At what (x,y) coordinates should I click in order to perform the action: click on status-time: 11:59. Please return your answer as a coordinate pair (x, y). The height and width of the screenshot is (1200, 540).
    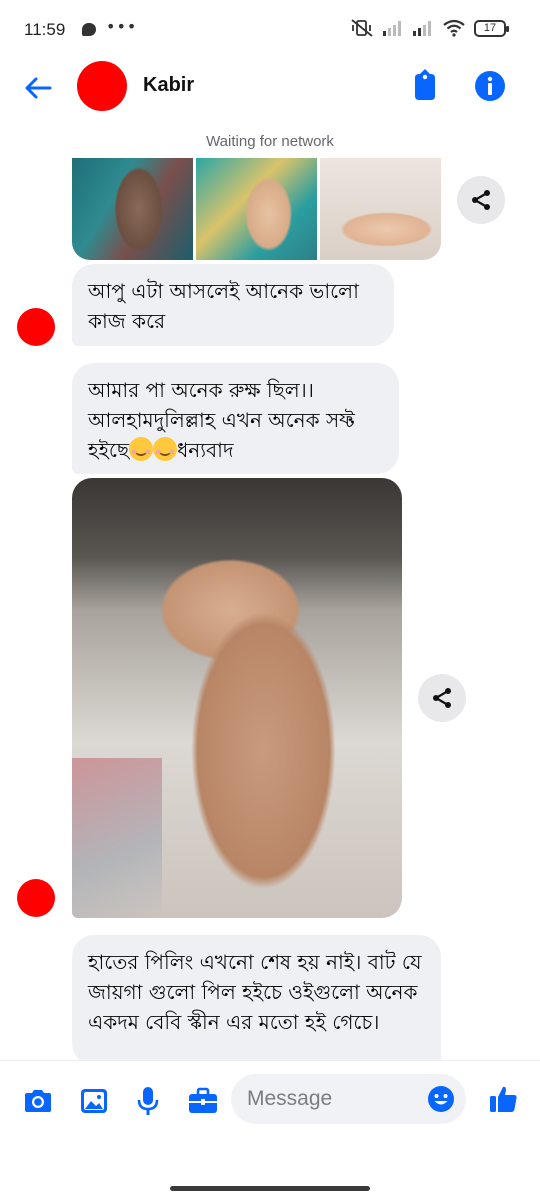
    Looking at the image, I should click on (45, 29).